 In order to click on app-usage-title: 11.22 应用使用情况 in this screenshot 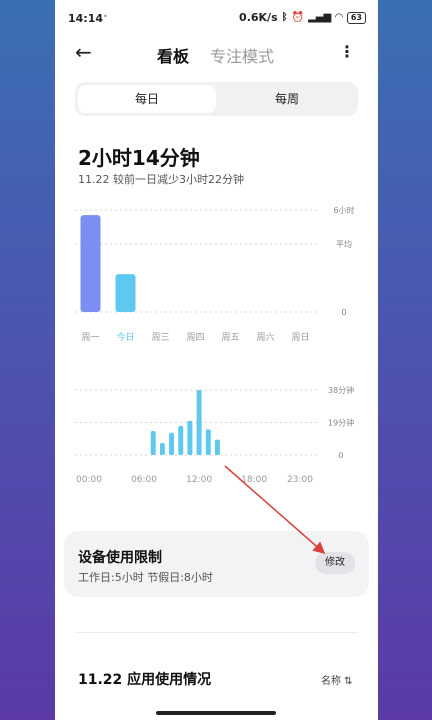, I will do `click(145, 680)`.